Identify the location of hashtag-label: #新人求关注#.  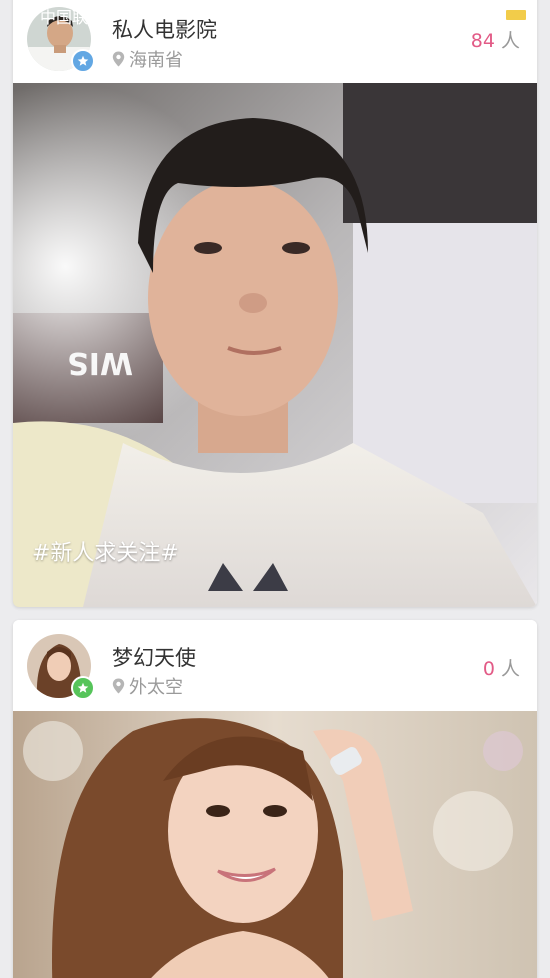
(105, 551).